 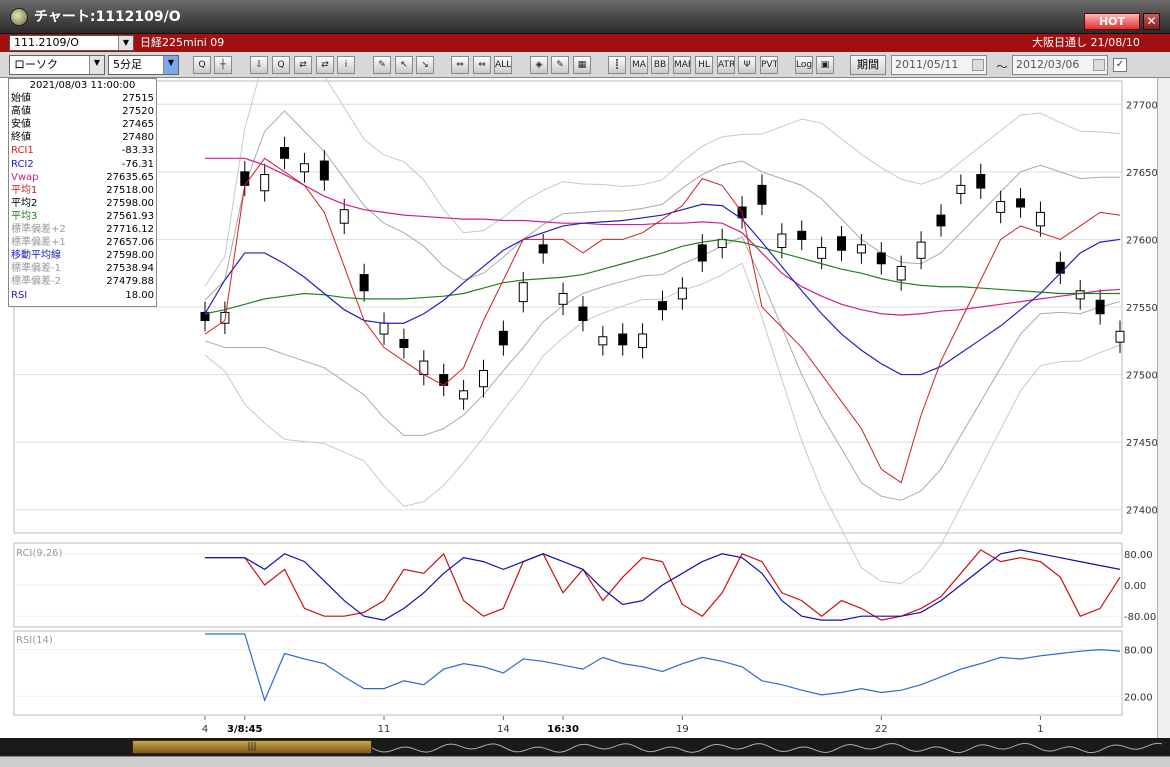 I want to click on date-from-field: 2011/05/11, so click(x=939, y=65).